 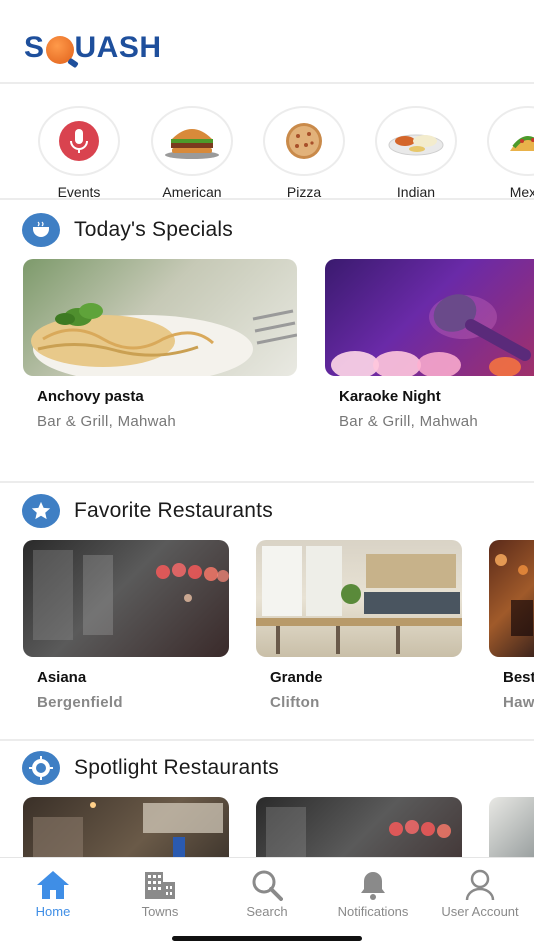 What do you see at coordinates (173, 510) in the screenshot?
I see `favorites-title: Favorite Restaurants` at bounding box center [173, 510].